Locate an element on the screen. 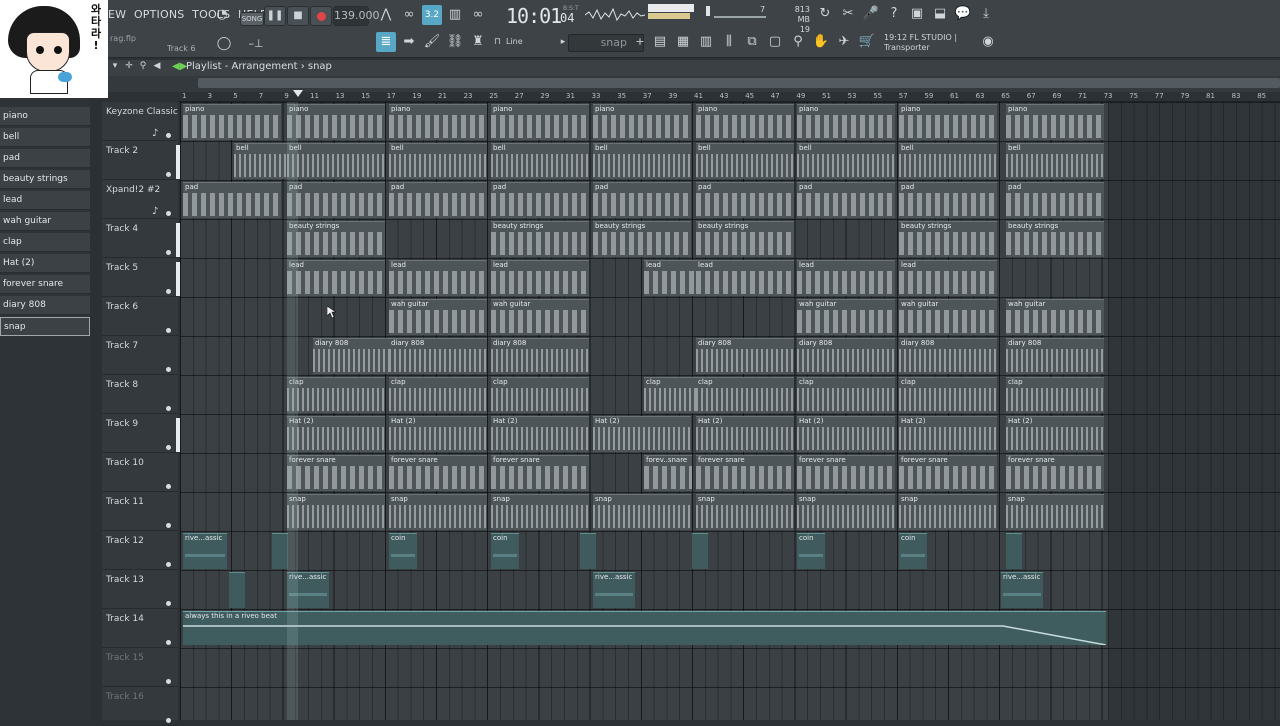 This screenshot has width=1280, height=726. browser-icon: ⧉ is located at coordinates (752, 42).